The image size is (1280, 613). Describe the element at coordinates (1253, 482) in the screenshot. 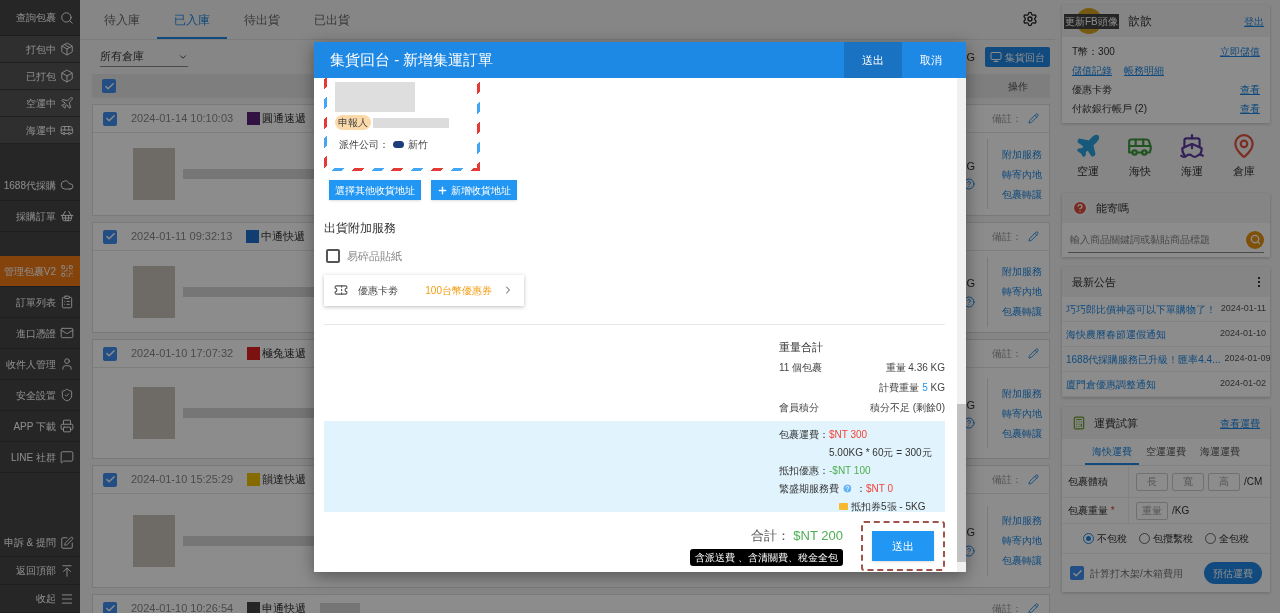

I see `unit-label: /CM` at that location.